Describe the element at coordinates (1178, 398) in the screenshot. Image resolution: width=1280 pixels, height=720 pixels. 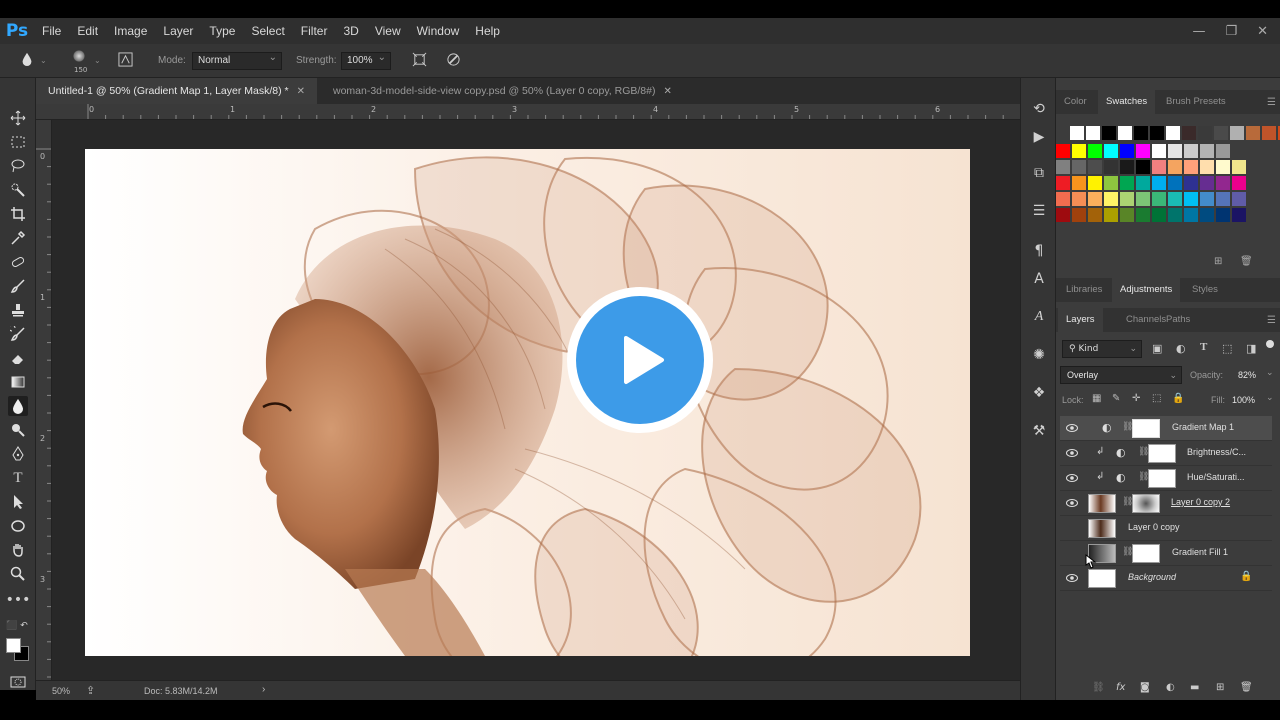
I see `lock-all-icon: 🔒` at that location.